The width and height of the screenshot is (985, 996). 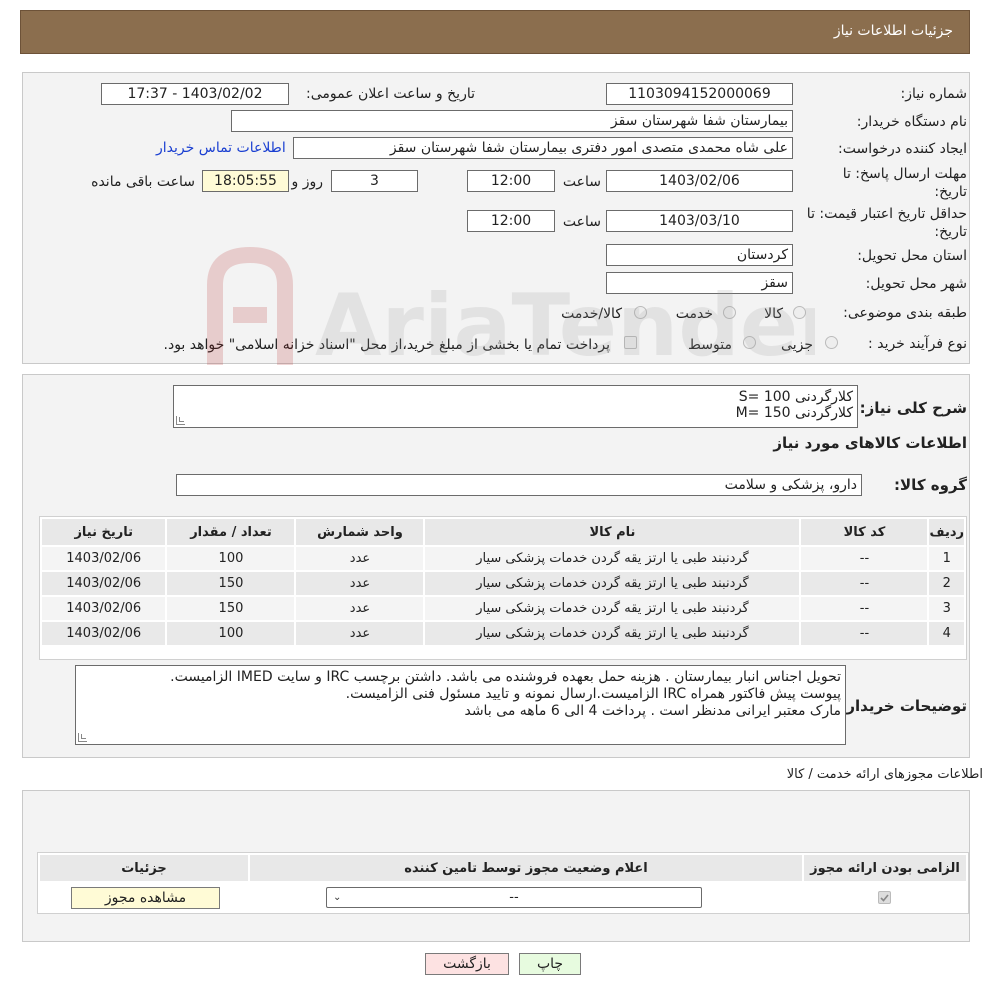 I want to click on category-radio-both, so click(x=640, y=312).